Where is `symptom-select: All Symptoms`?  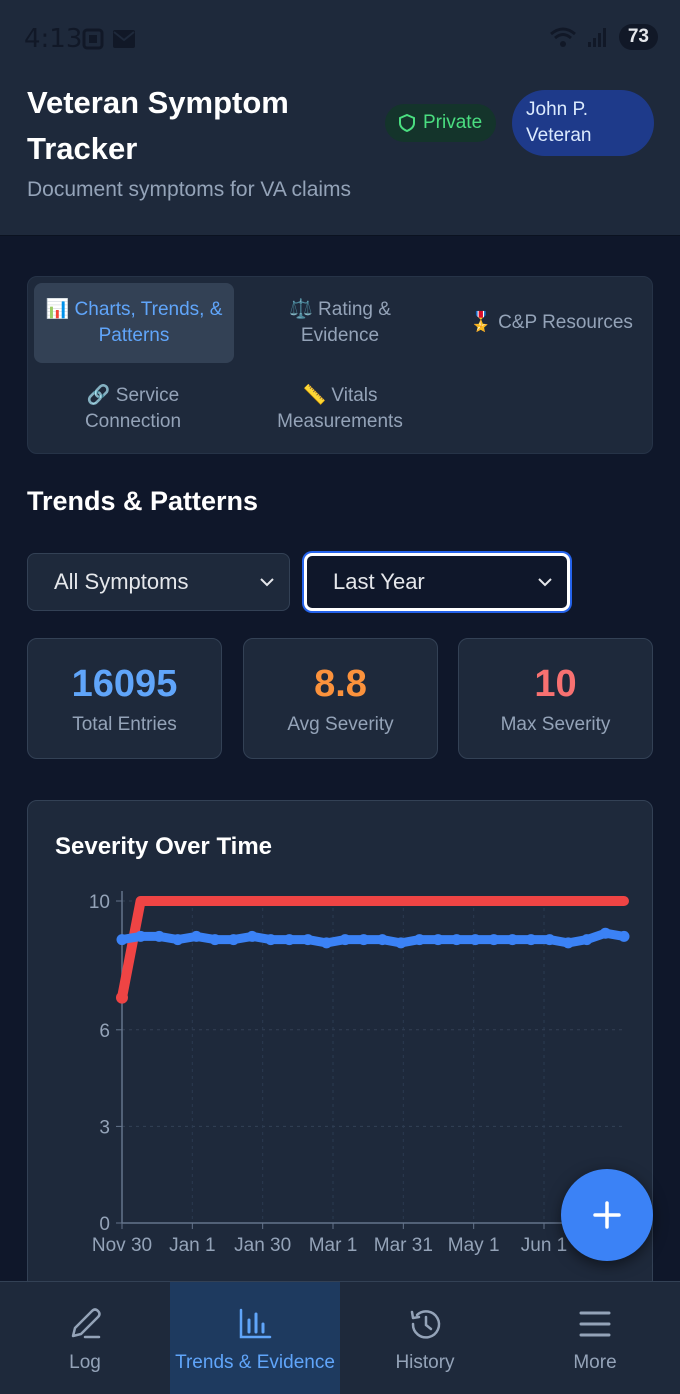
symptom-select: All Symptoms is located at coordinates (158, 582).